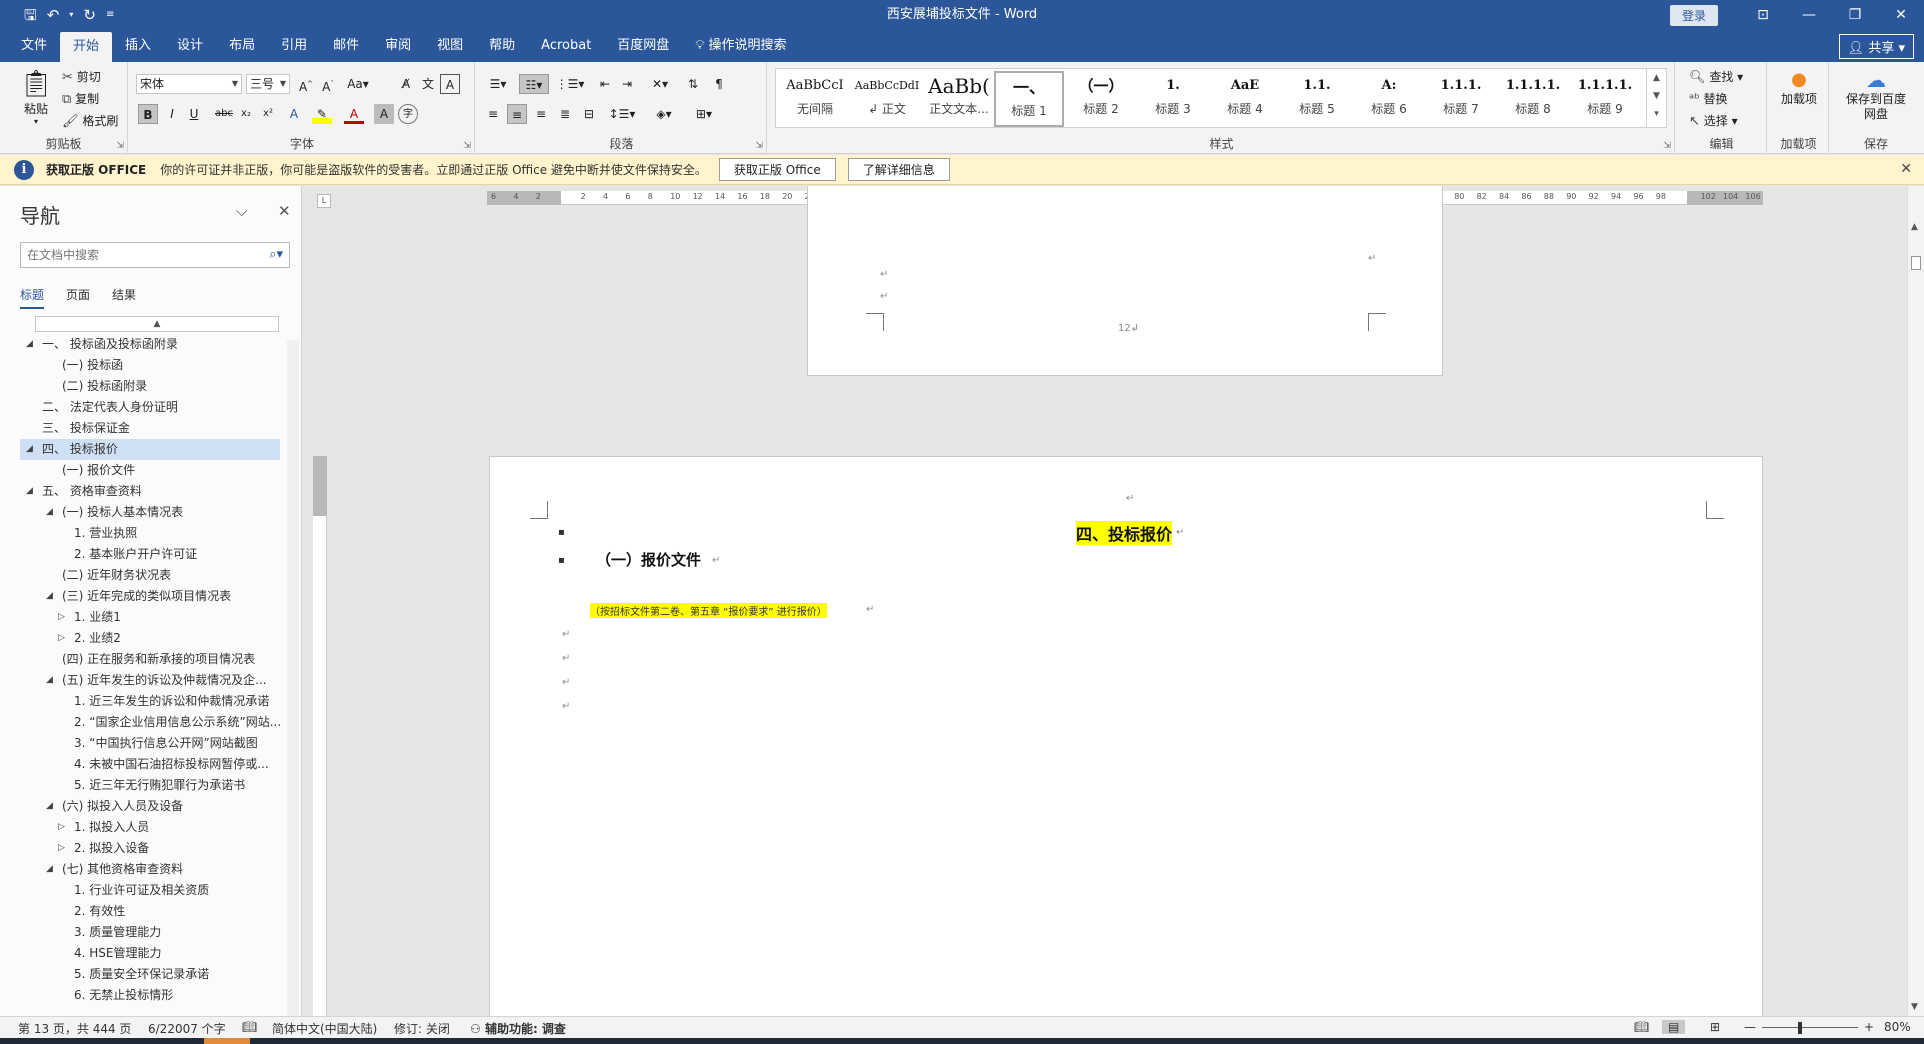 The image size is (1924, 1044). I want to click on nav-heading-item: 3. 质量管理能力, so click(150, 932).